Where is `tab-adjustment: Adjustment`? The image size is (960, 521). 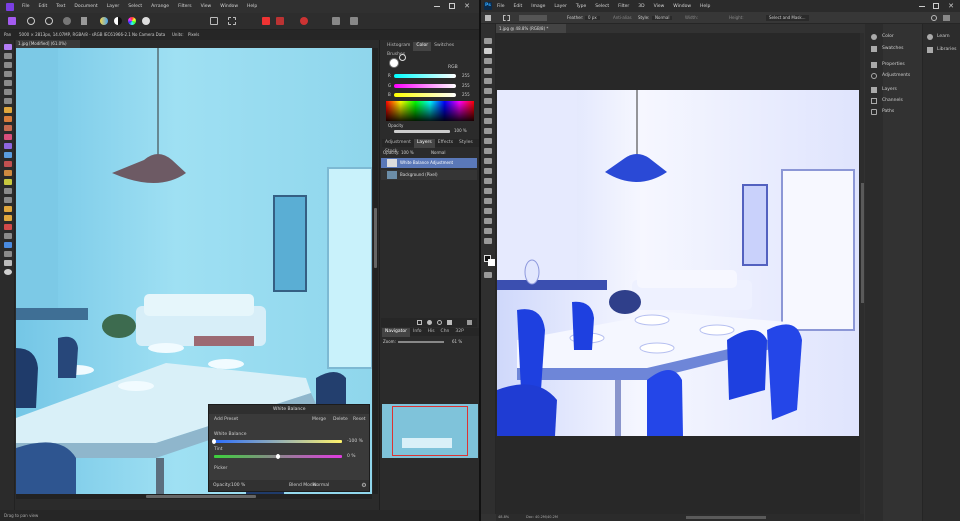 tab-adjustment: Adjustment is located at coordinates (398, 143).